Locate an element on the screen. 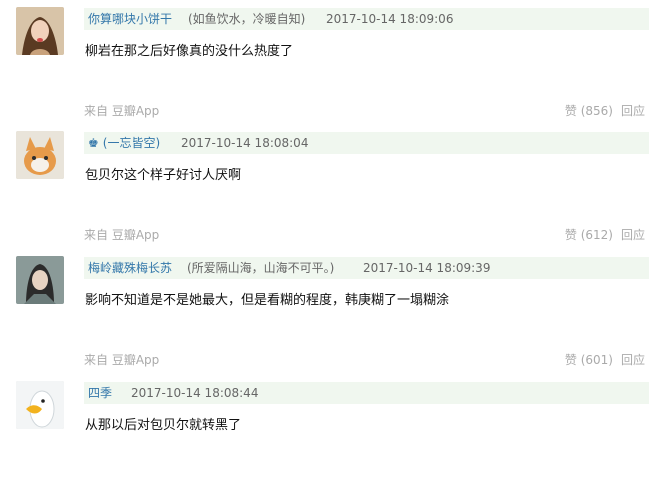  comment-time: 2017-10-14 18:08:04 is located at coordinates (245, 143).